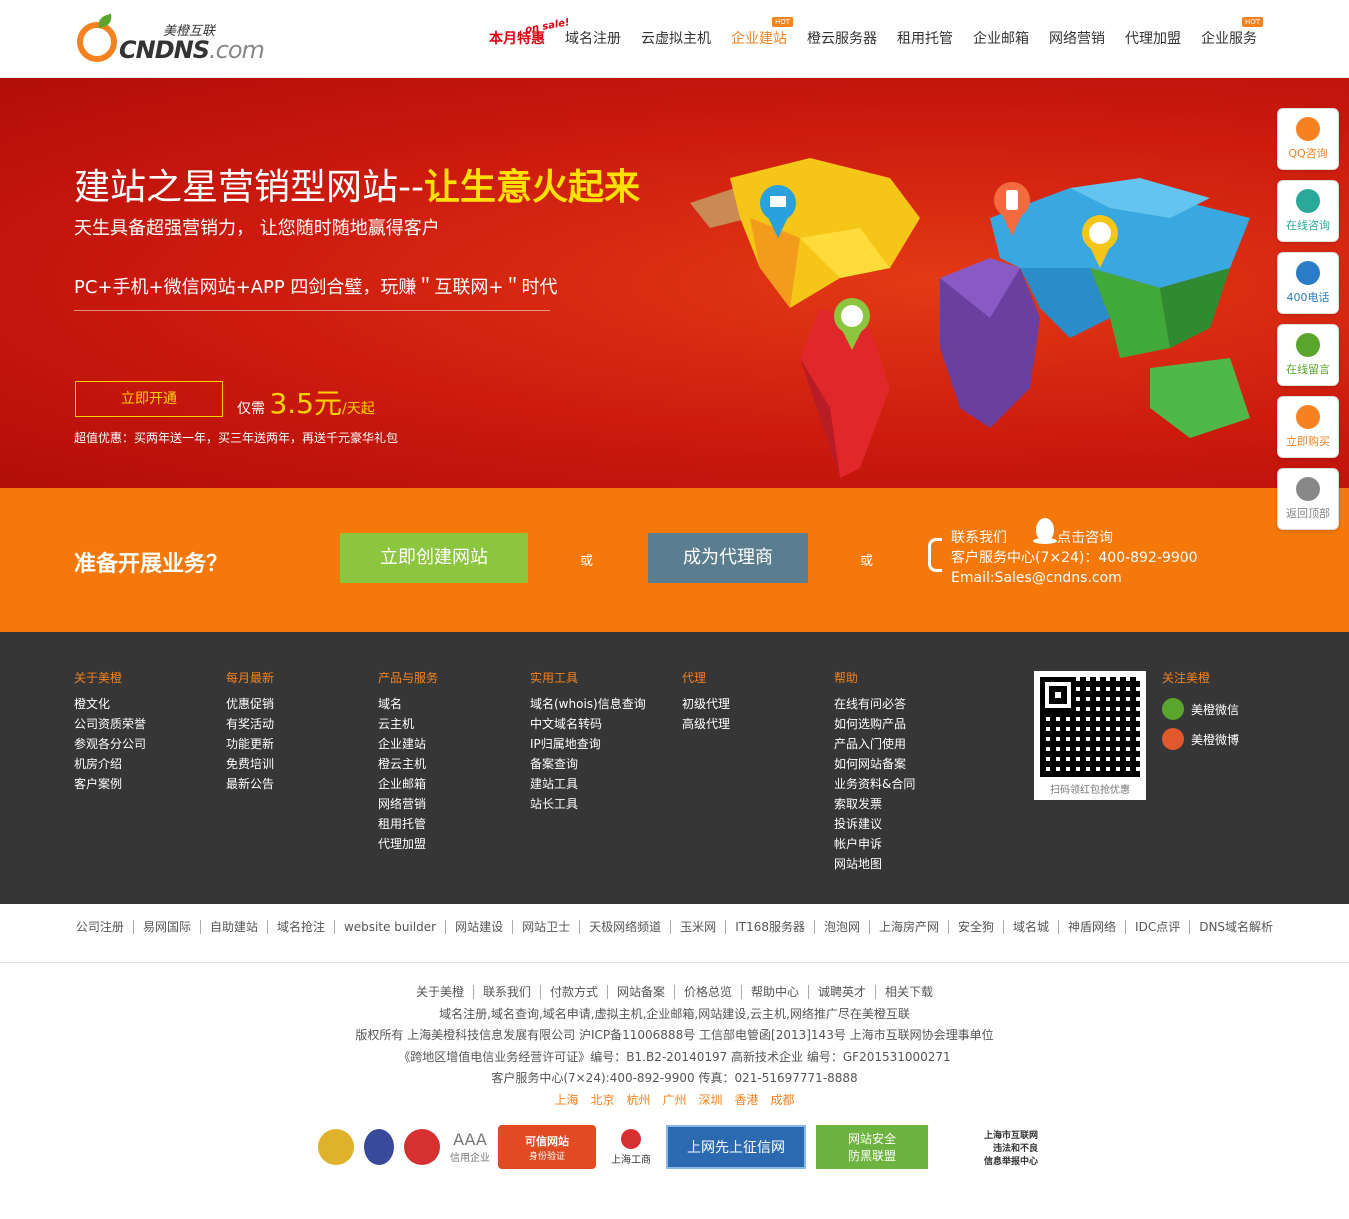  I want to click on friend-link: website builder, so click(391, 927).